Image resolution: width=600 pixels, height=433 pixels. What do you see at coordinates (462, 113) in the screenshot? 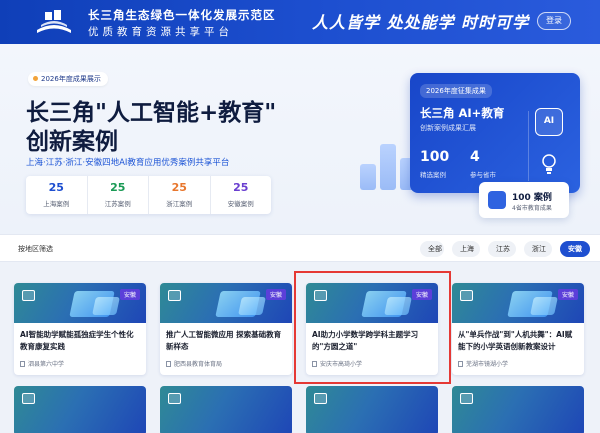
I see `feature-card-heading: 长三角 AI+教育` at bounding box center [462, 113].